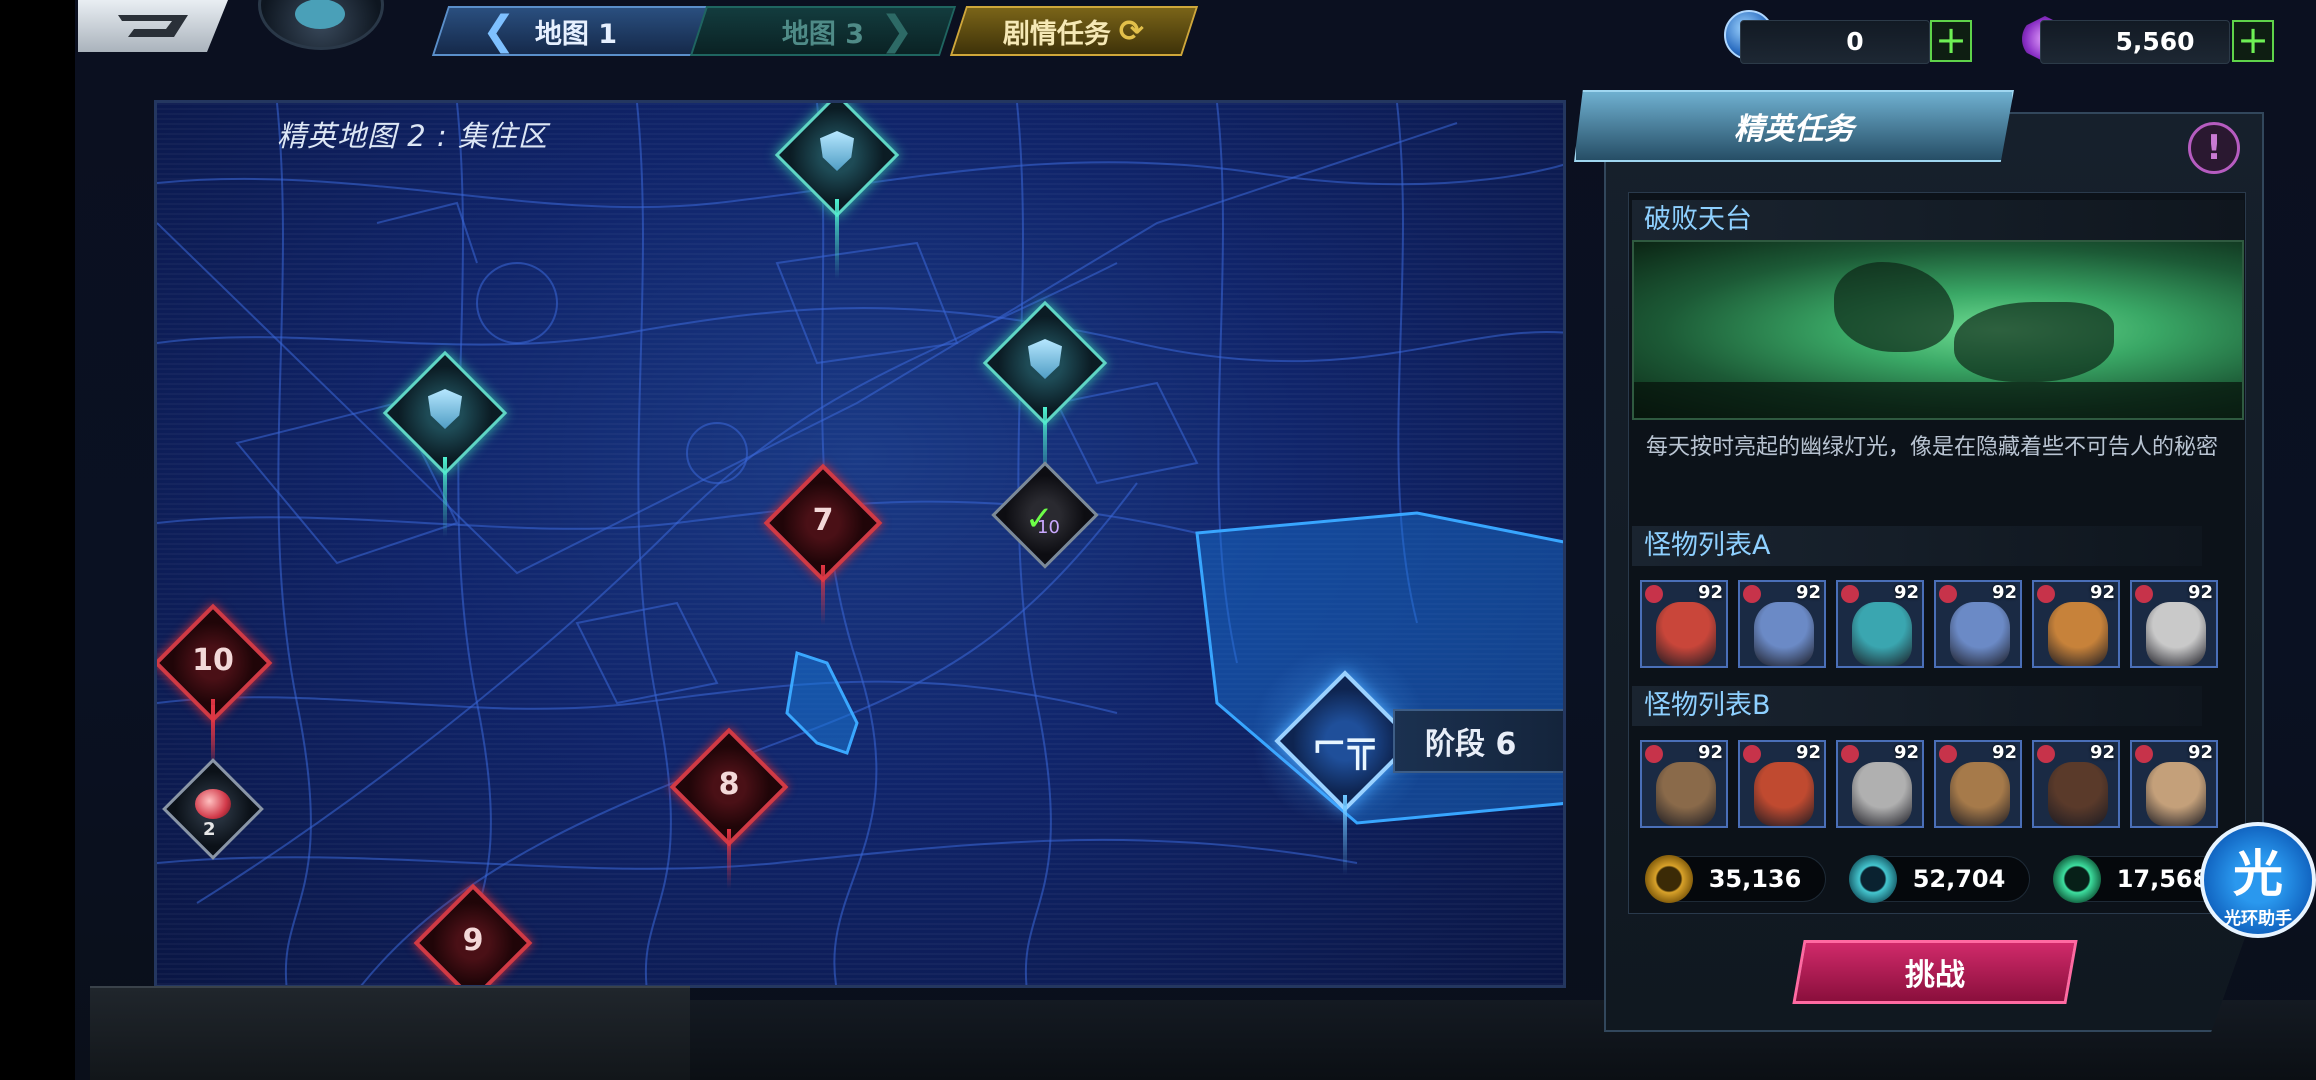 This screenshot has width=2316, height=1080. Describe the element at coordinates (897, 31) in the screenshot. I see `chevron-right-icon: ❯` at that location.